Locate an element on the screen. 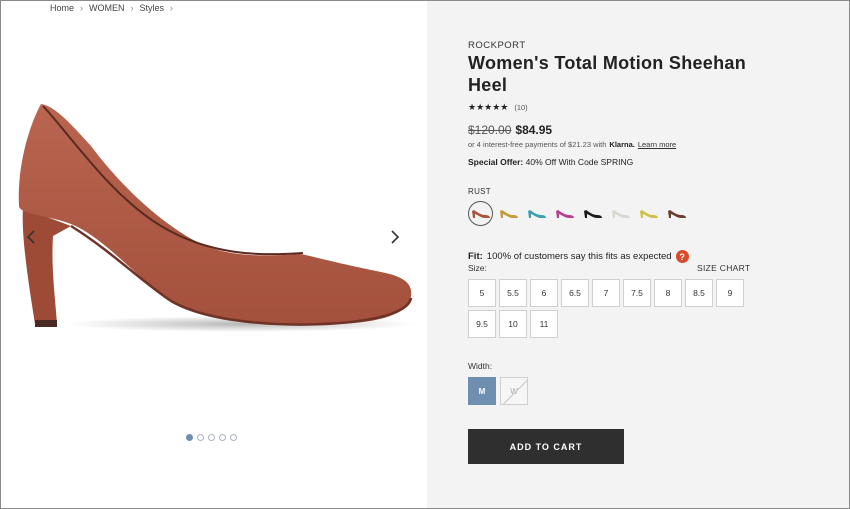  color-swatch-teal is located at coordinates (536, 213).